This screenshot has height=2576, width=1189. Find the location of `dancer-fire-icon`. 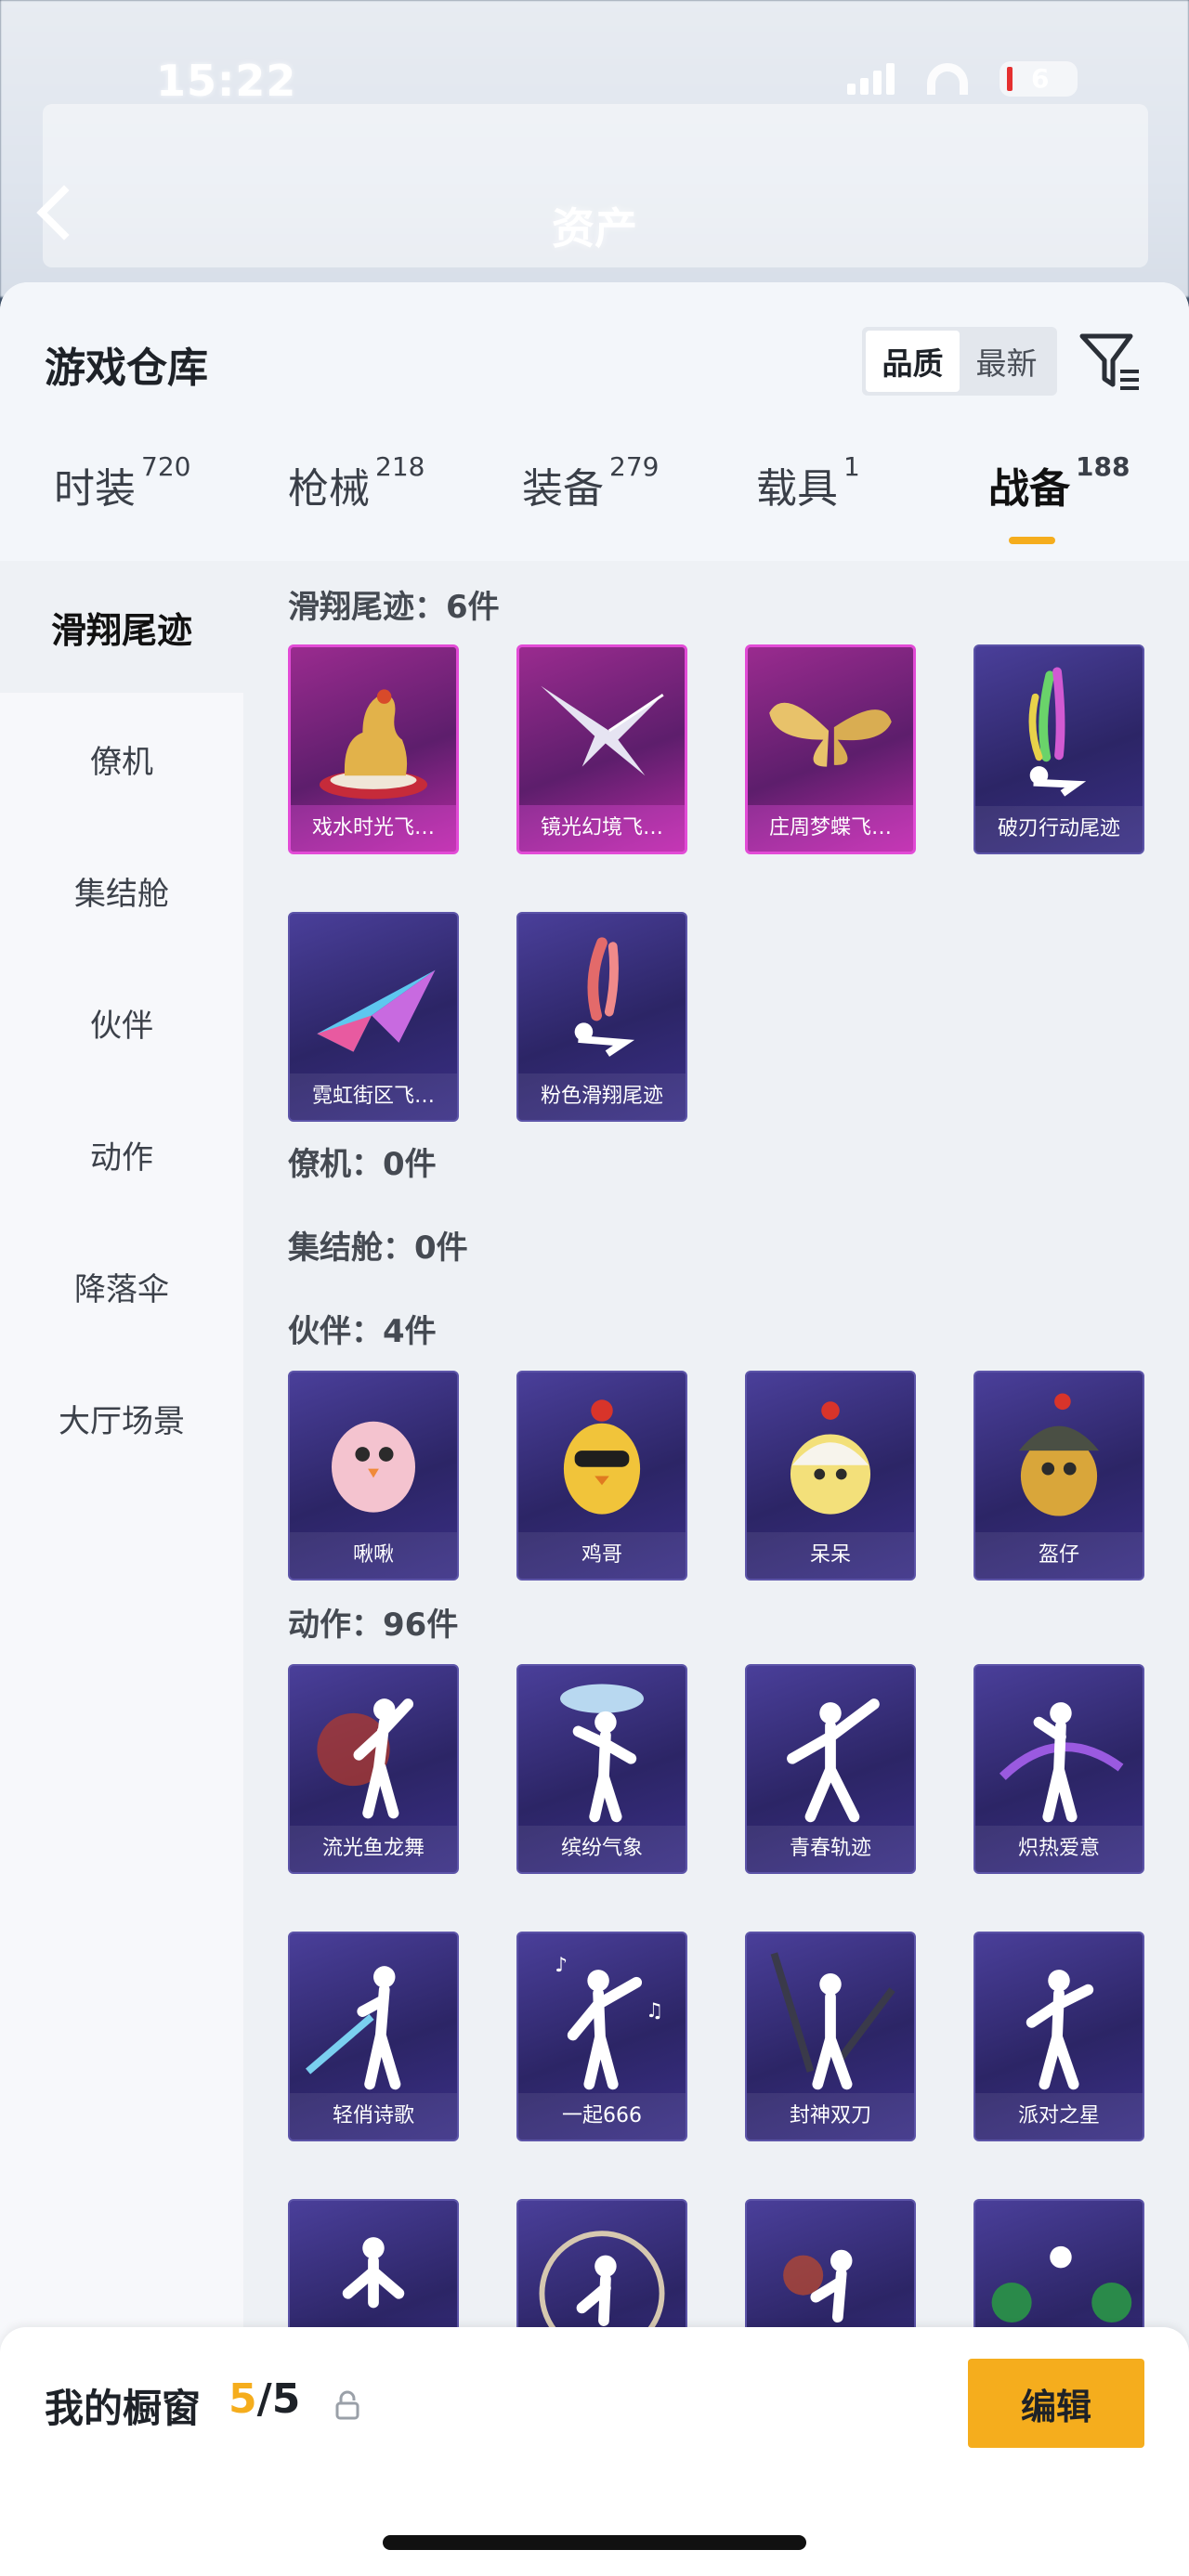

dancer-fire-icon is located at coordinates (365, 1758).